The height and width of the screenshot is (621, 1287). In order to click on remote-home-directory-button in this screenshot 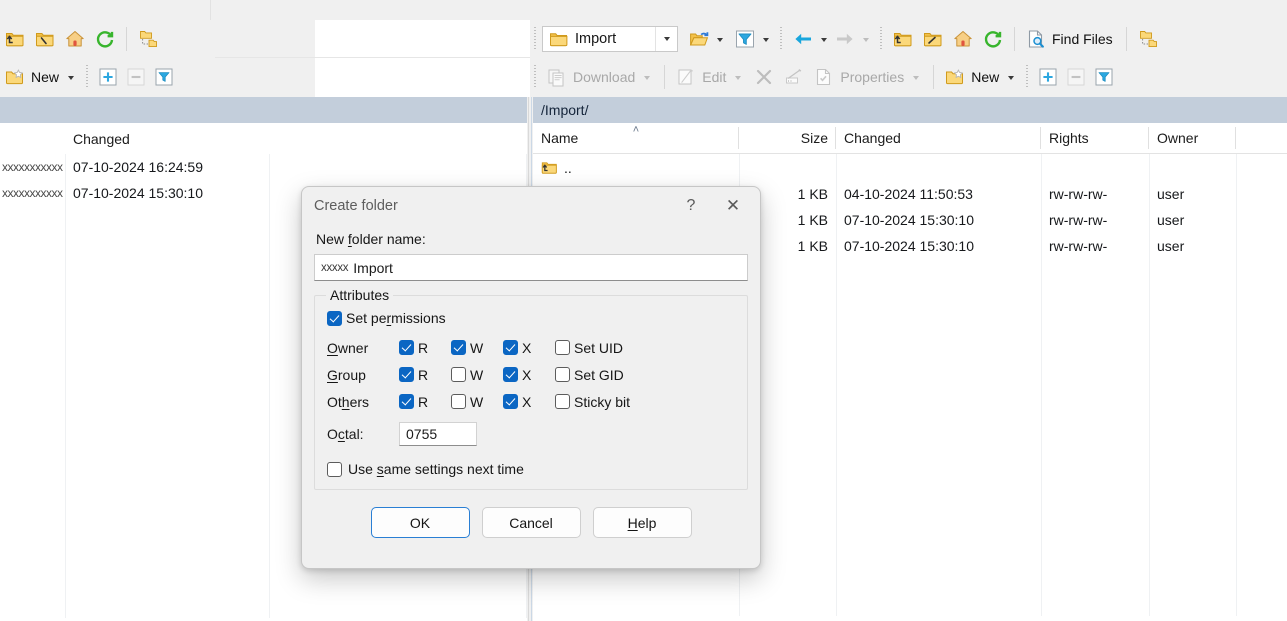, I will do `click(963, 39)`.